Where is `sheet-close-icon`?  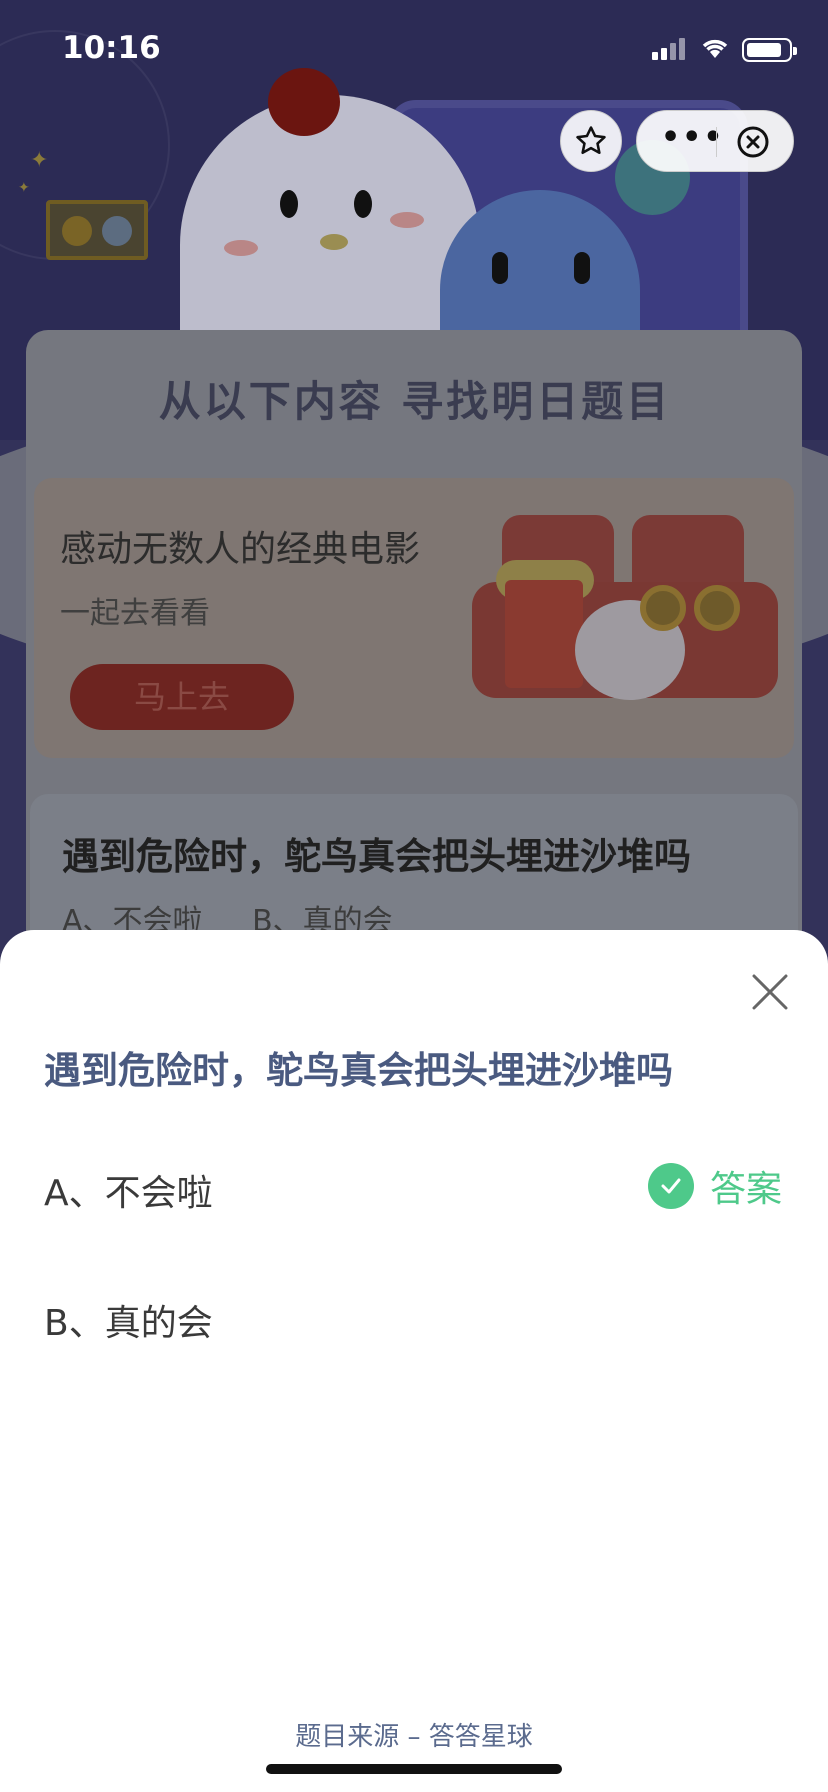 sheet-close-icon is located at coordinates (770, 992).